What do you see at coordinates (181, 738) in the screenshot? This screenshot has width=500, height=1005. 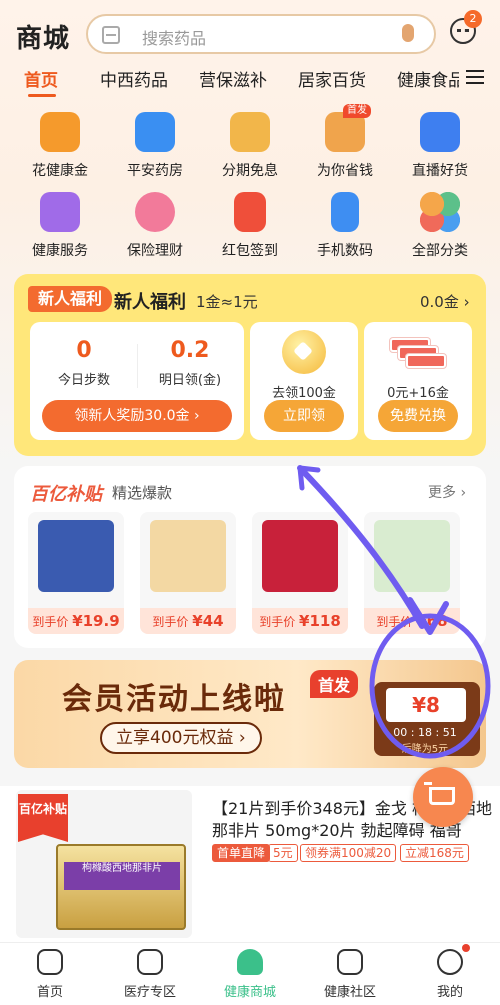 I see `banner-cta: 立享400元权益 ›` at bounding box center [181, 738].